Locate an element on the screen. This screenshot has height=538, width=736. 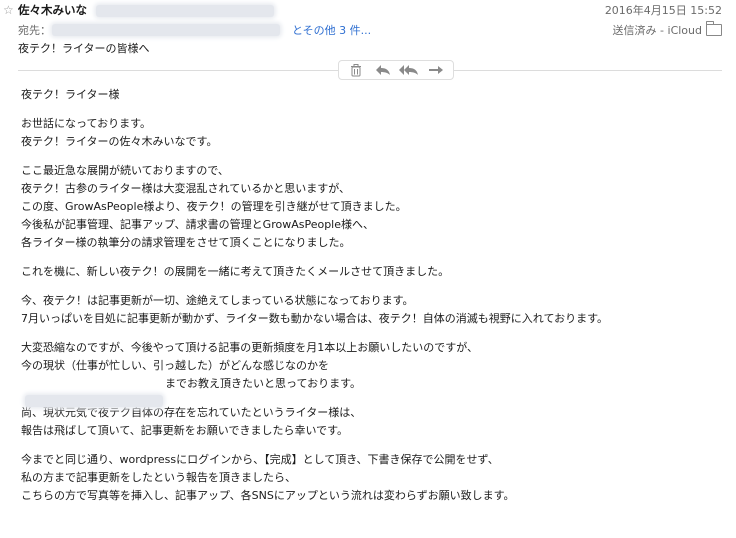
body-line: ここ最近急な展開が続いておりますので、 is located at coordinates (125, 170).